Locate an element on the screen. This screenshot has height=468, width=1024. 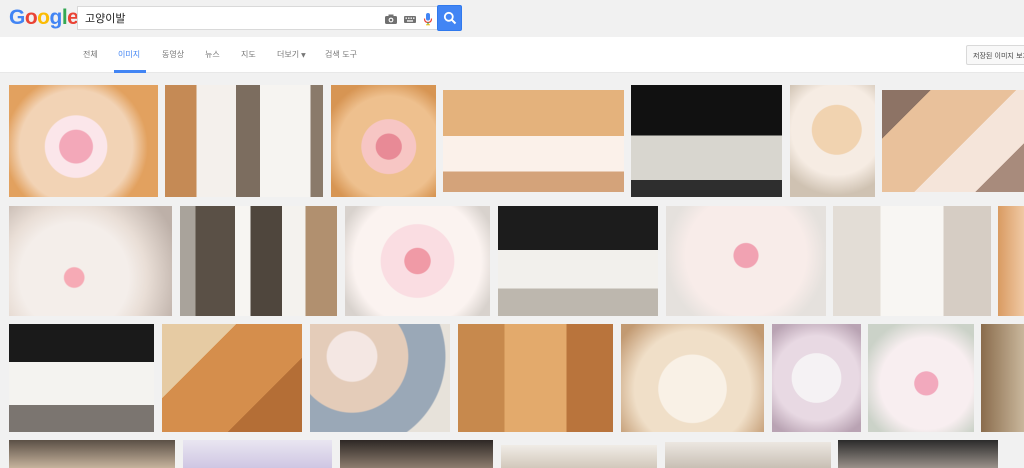
search-input is located at coordinates (230, 18).